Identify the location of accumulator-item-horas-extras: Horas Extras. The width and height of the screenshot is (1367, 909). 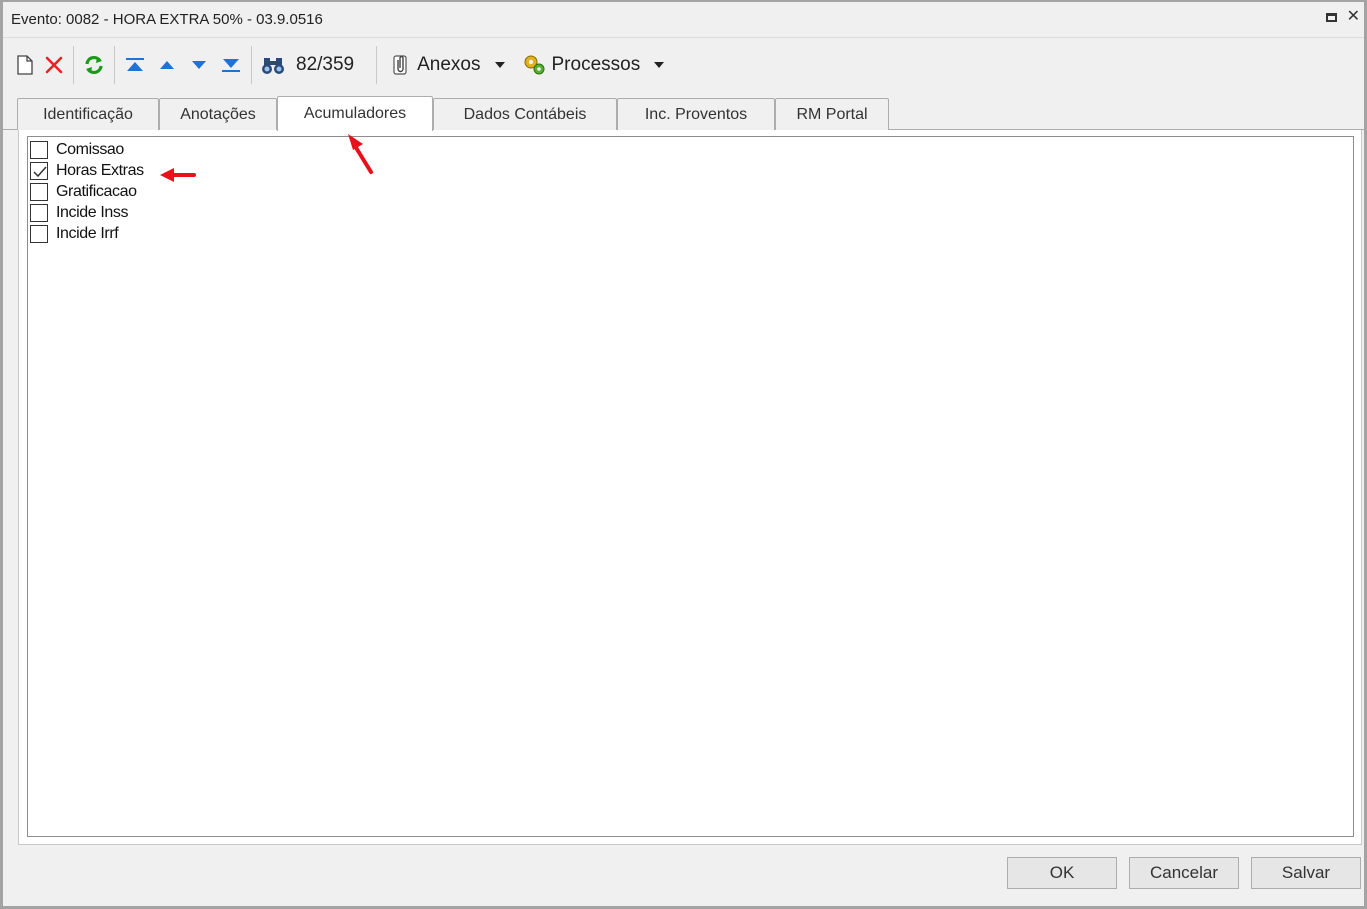
(87, 171).